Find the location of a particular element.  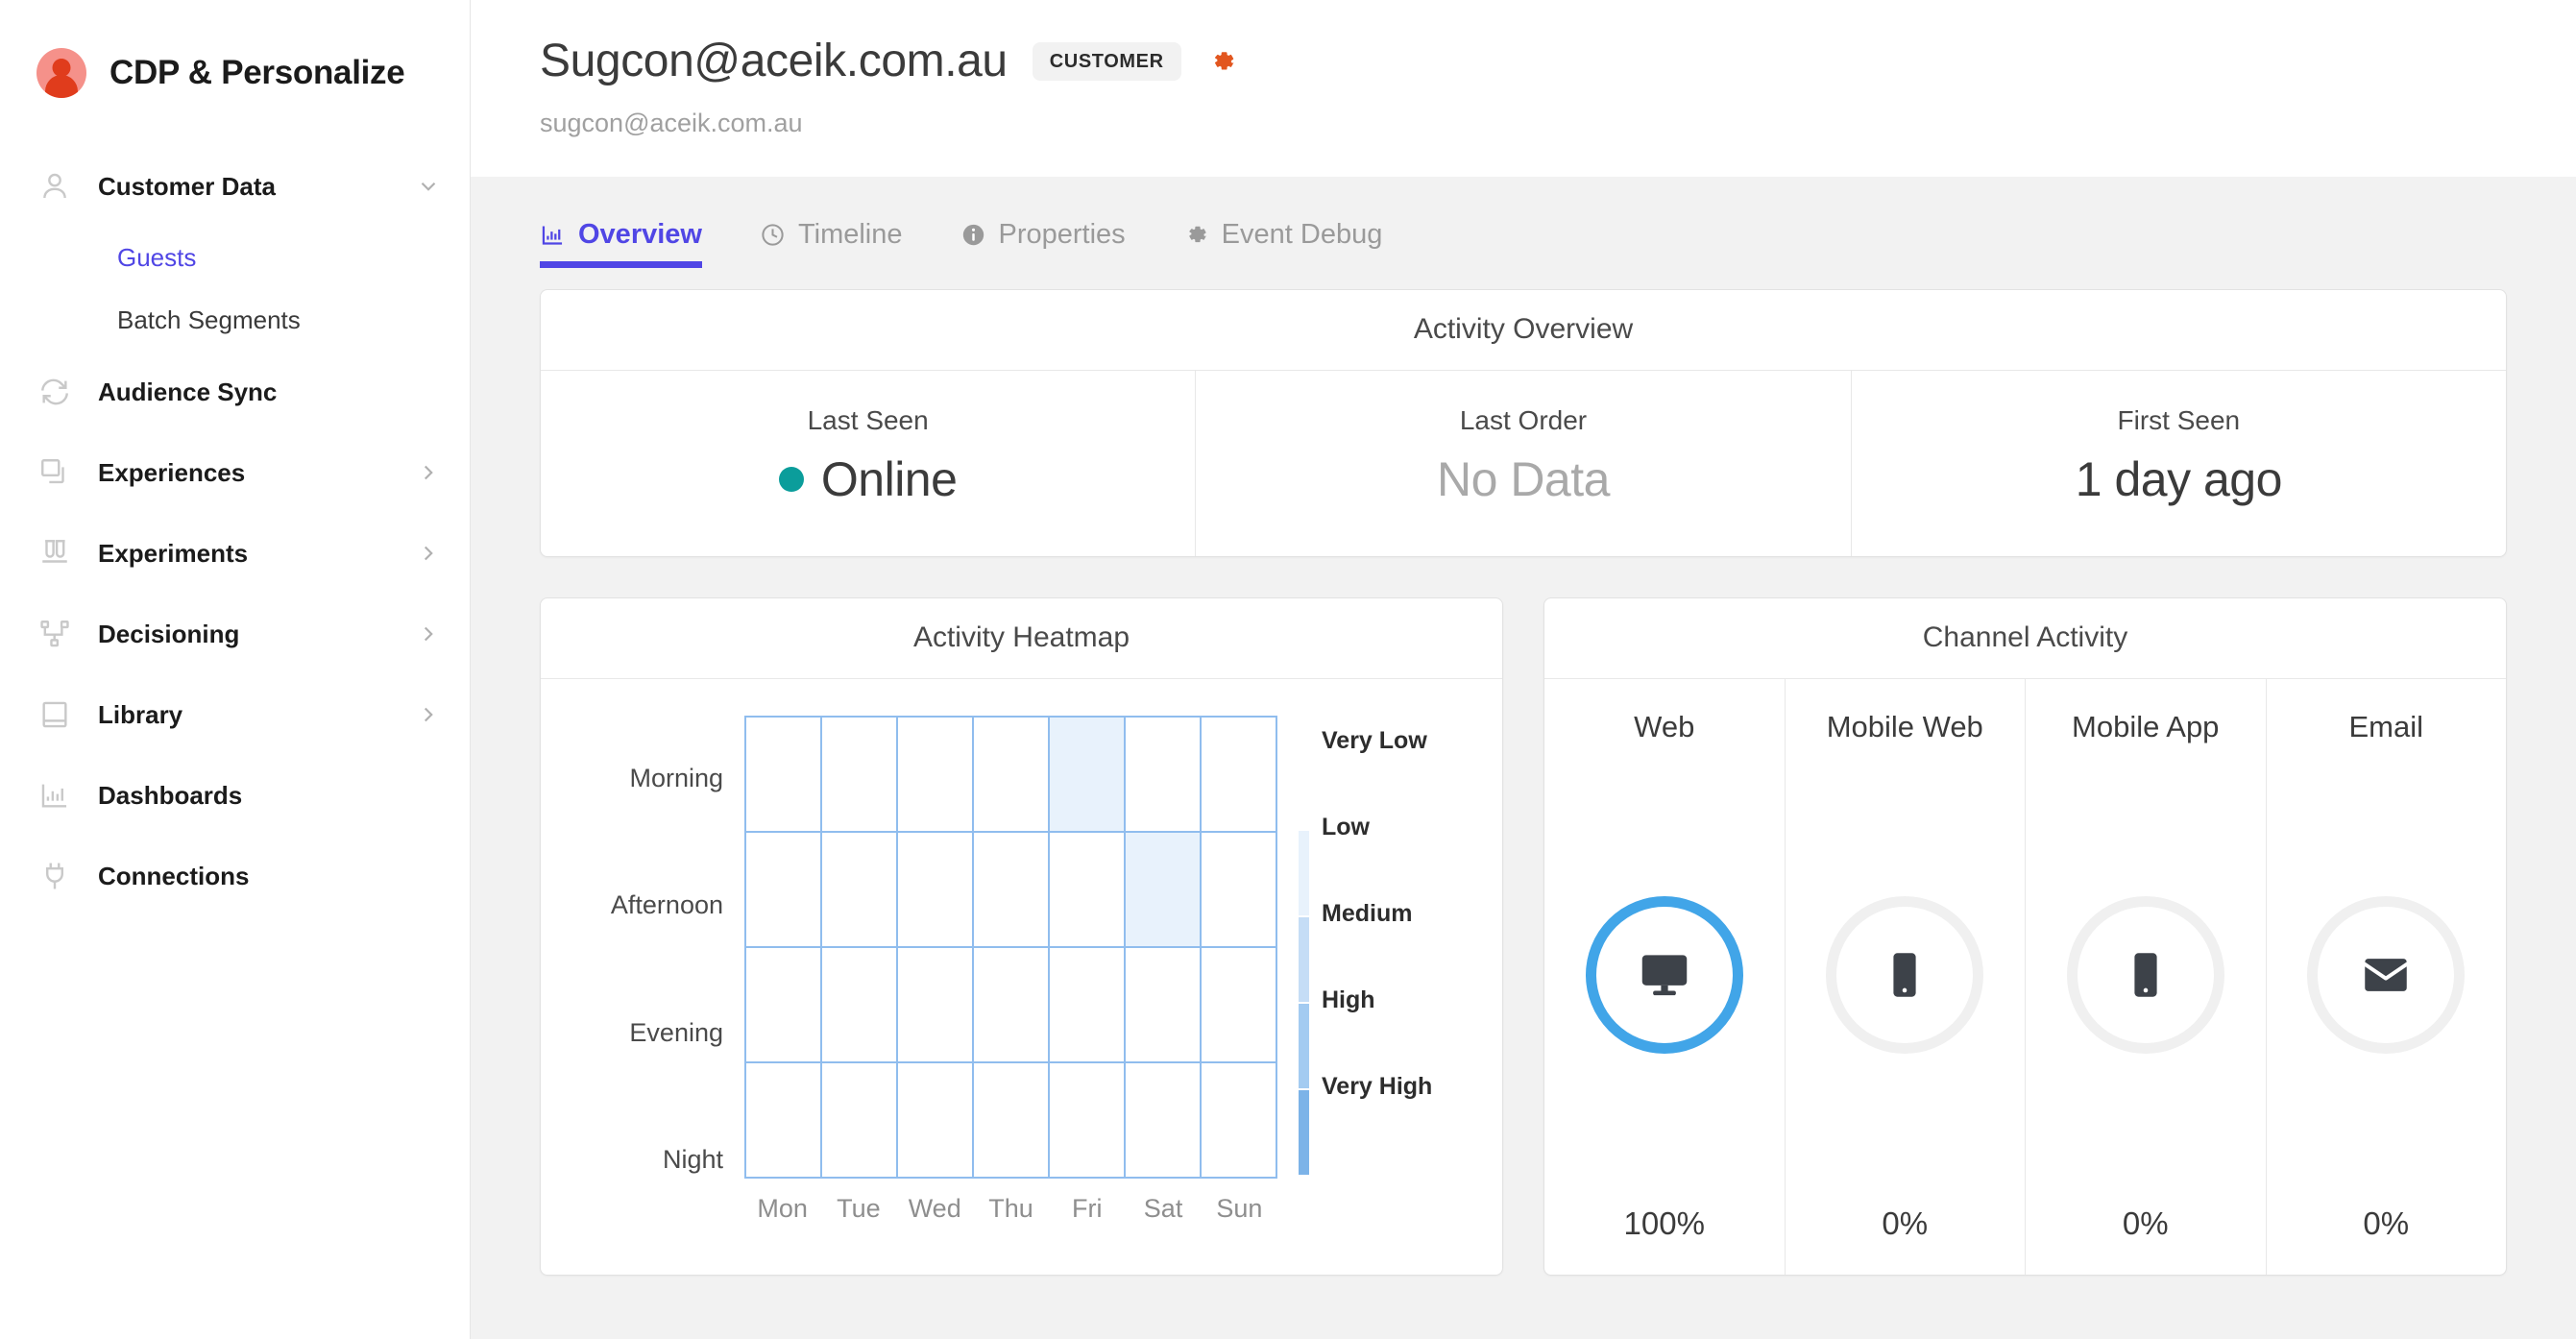

card-title: Activity Overview is located at coordinates (1524, 330).